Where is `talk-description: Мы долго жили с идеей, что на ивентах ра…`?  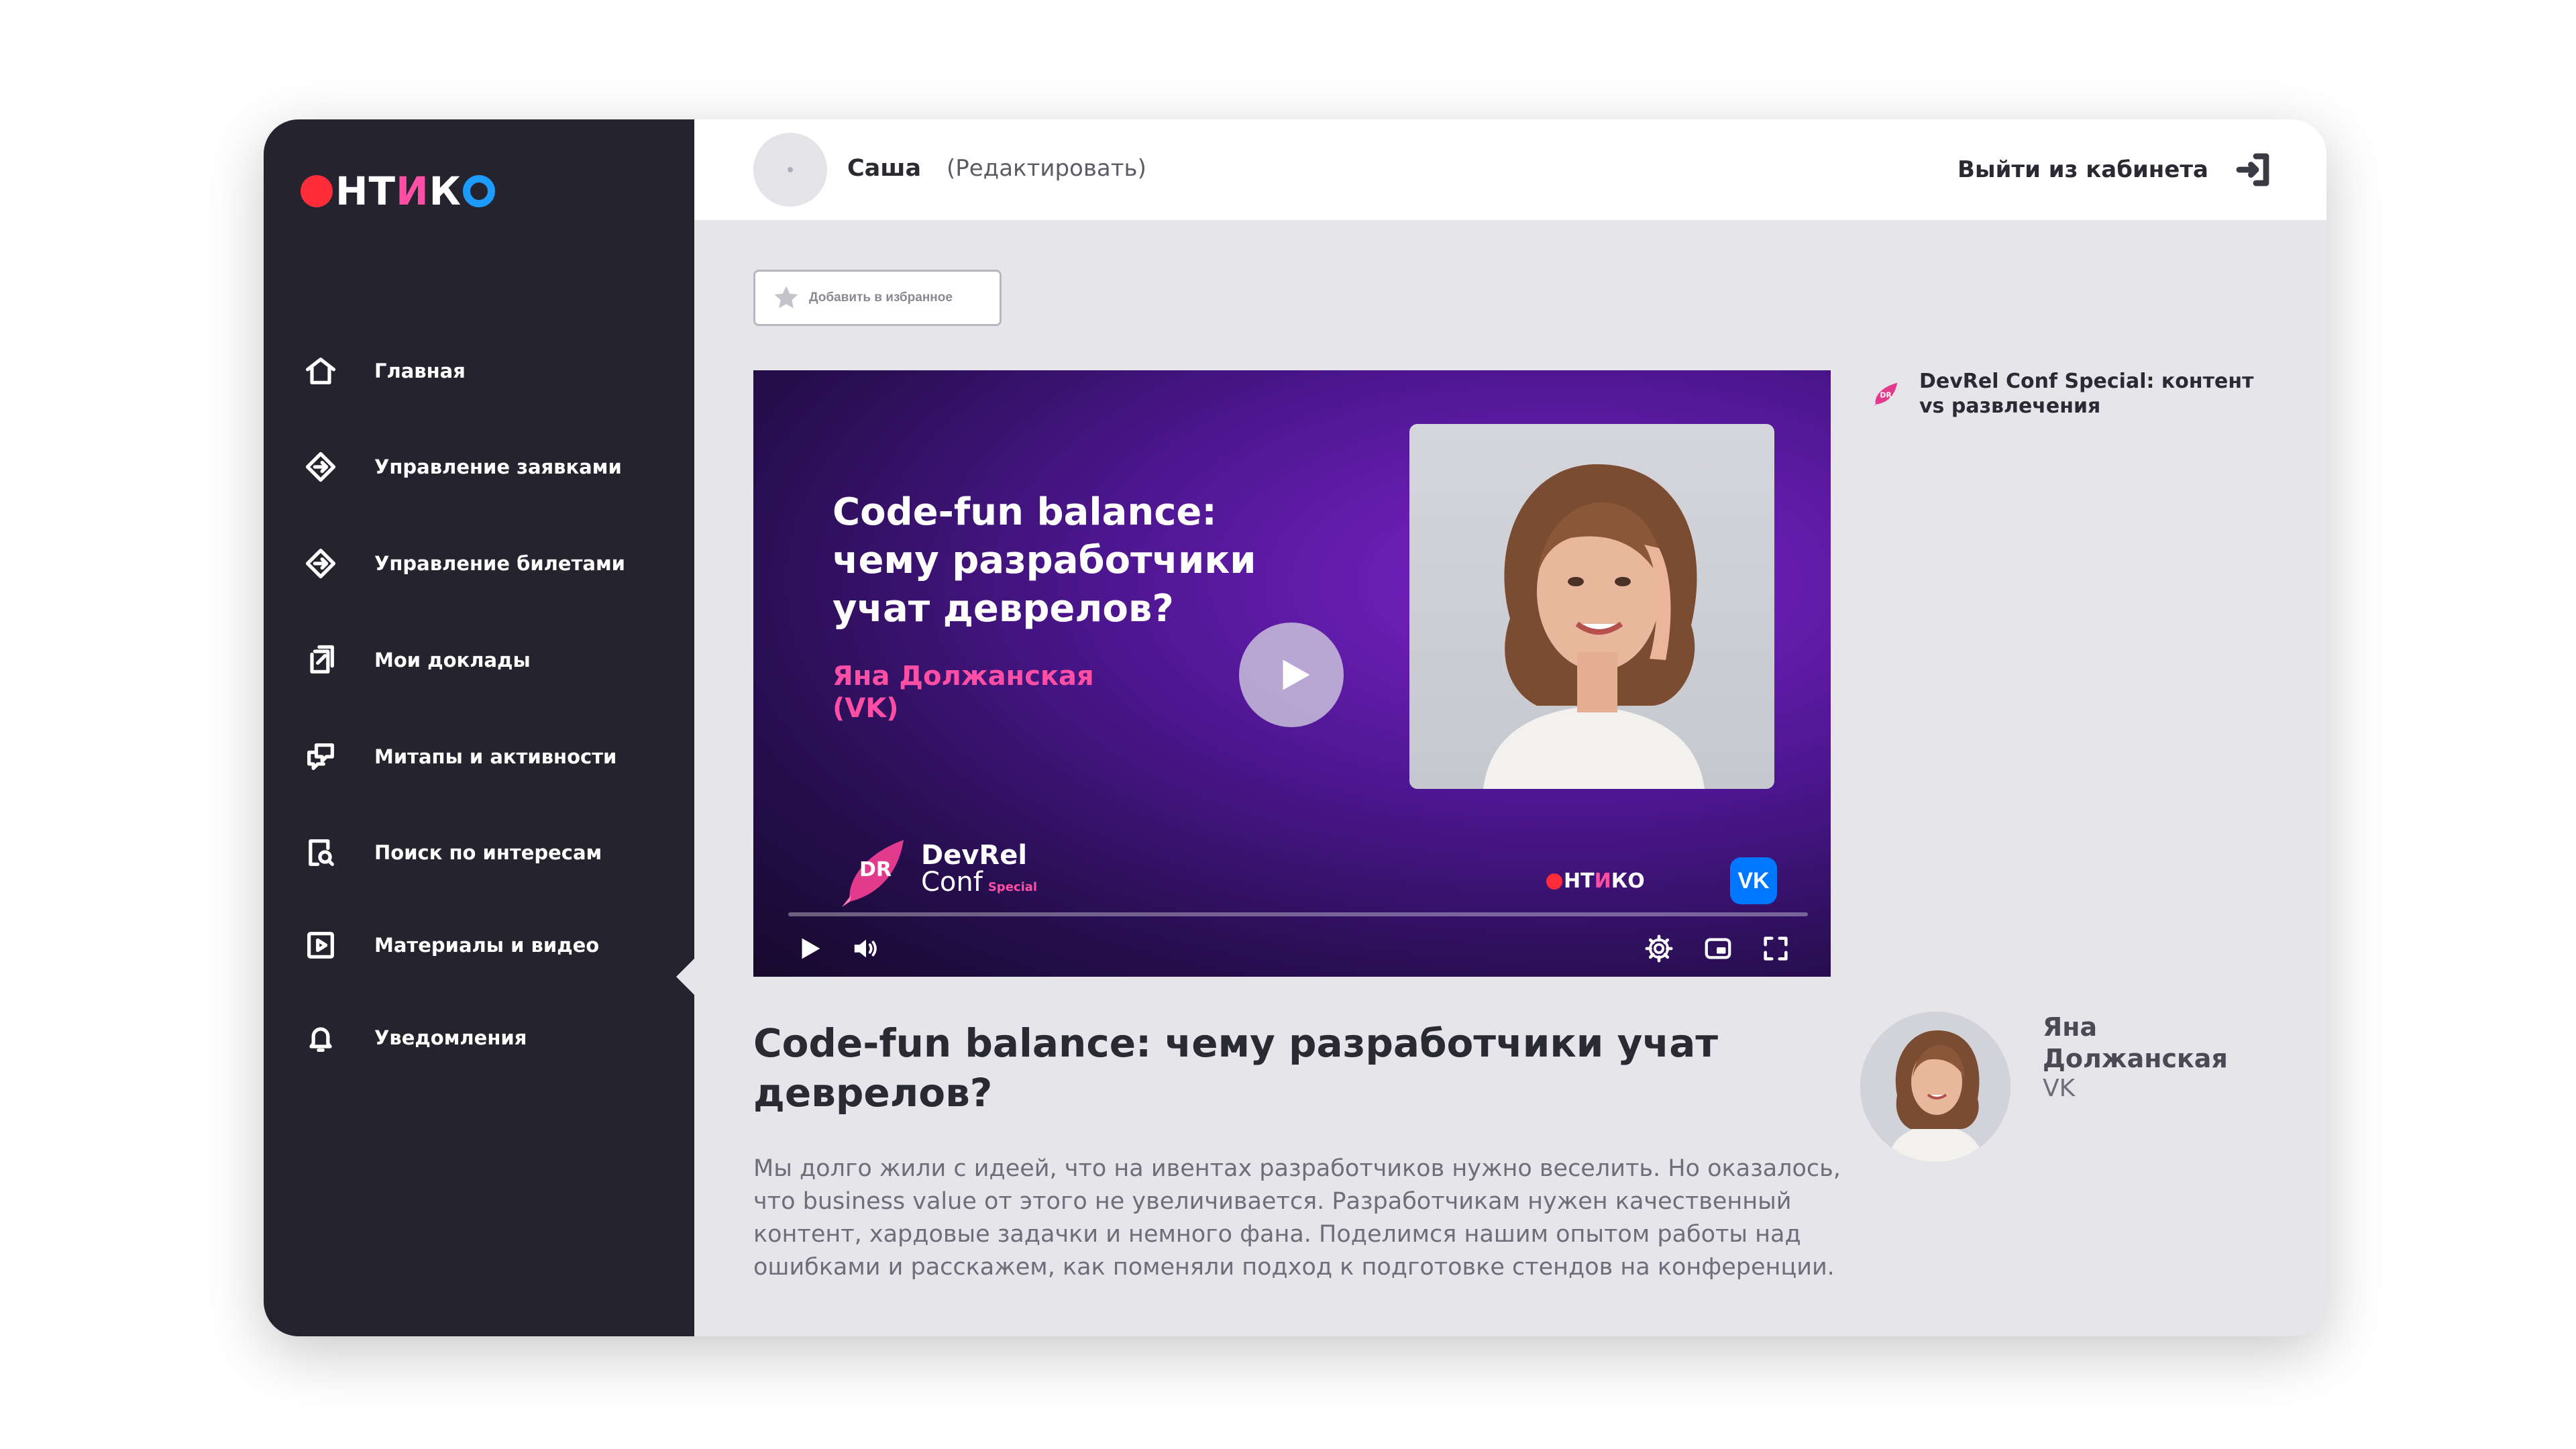
talk-description: Мы долго жили с идеей, что на ивентах ра… is located at coordinates (1297, 1218).